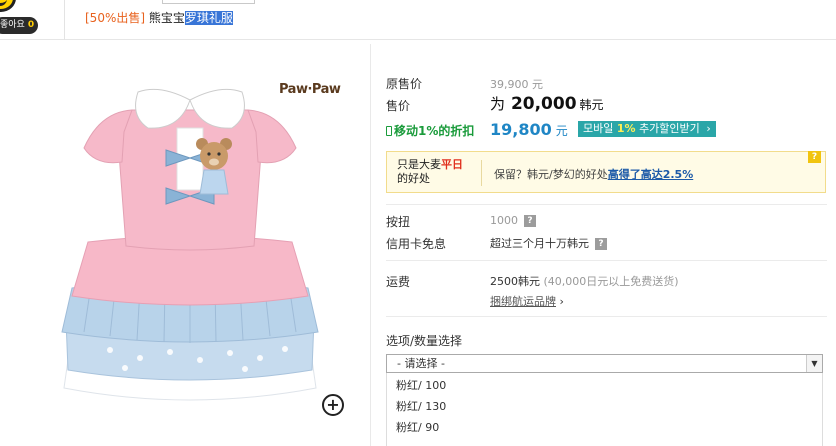 Image resolution: width=836 pixels, height=446 pixels. What do you see at coordinates (166, 18) in the screenshot?
I see `title-brand: 熊宝宝` at bounding box center [166, 18].